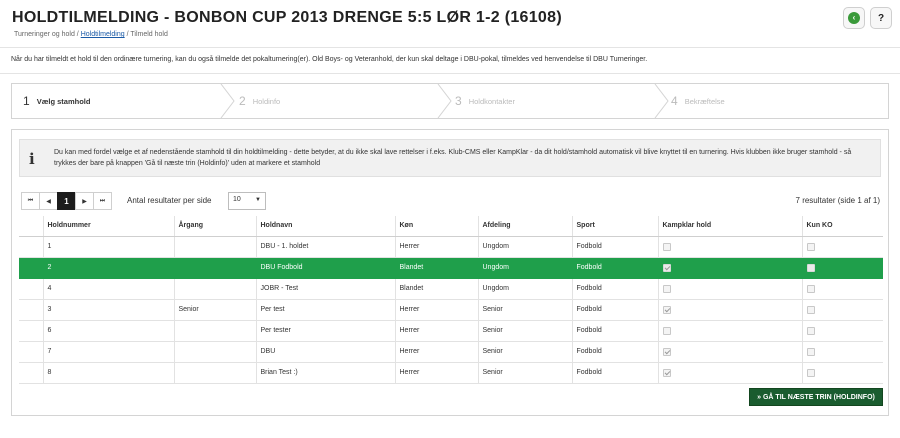 The height and width of the screenshot is (438, 900). Describe the element at coordinates (730, 226) in the screenshot. I see `column-header: Kampklar hold` at that location.